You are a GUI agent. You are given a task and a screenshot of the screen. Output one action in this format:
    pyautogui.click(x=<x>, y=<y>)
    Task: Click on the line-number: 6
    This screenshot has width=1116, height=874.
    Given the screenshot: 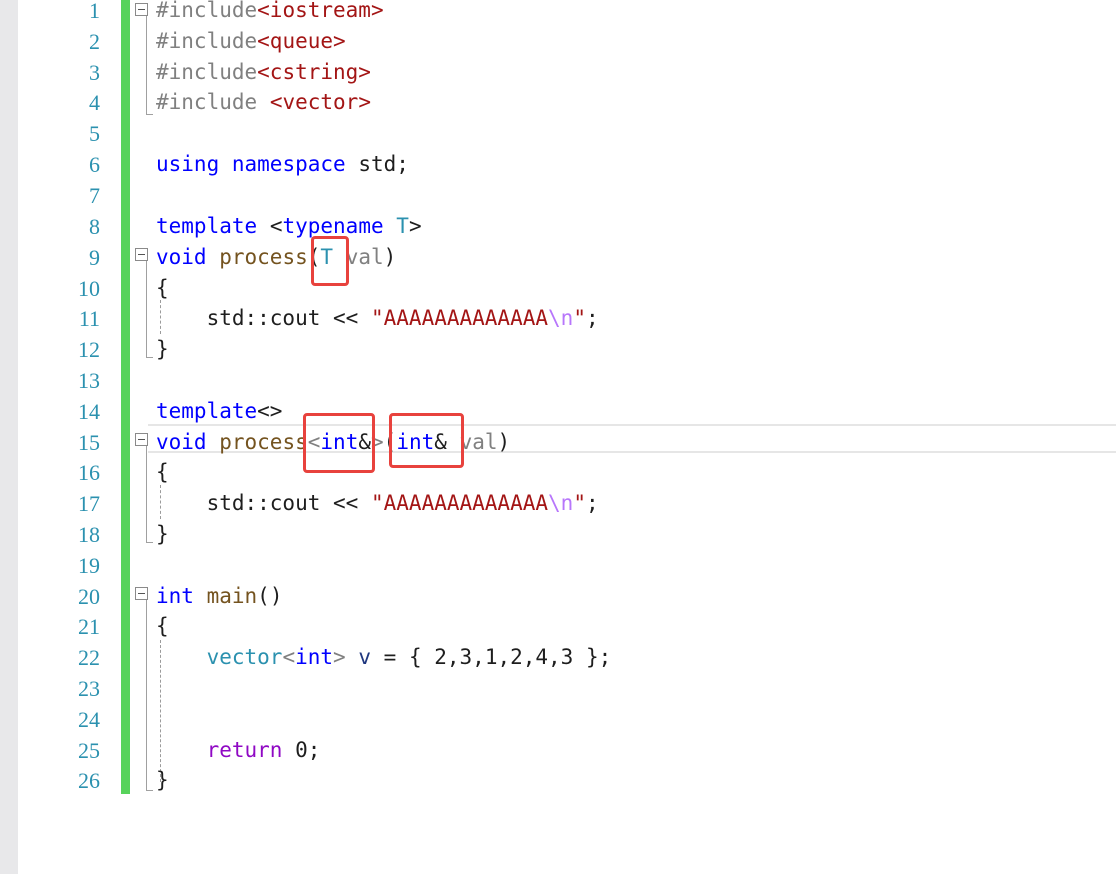 What is the action you would take?
    pyautogui.click(x=94, y=164)
    